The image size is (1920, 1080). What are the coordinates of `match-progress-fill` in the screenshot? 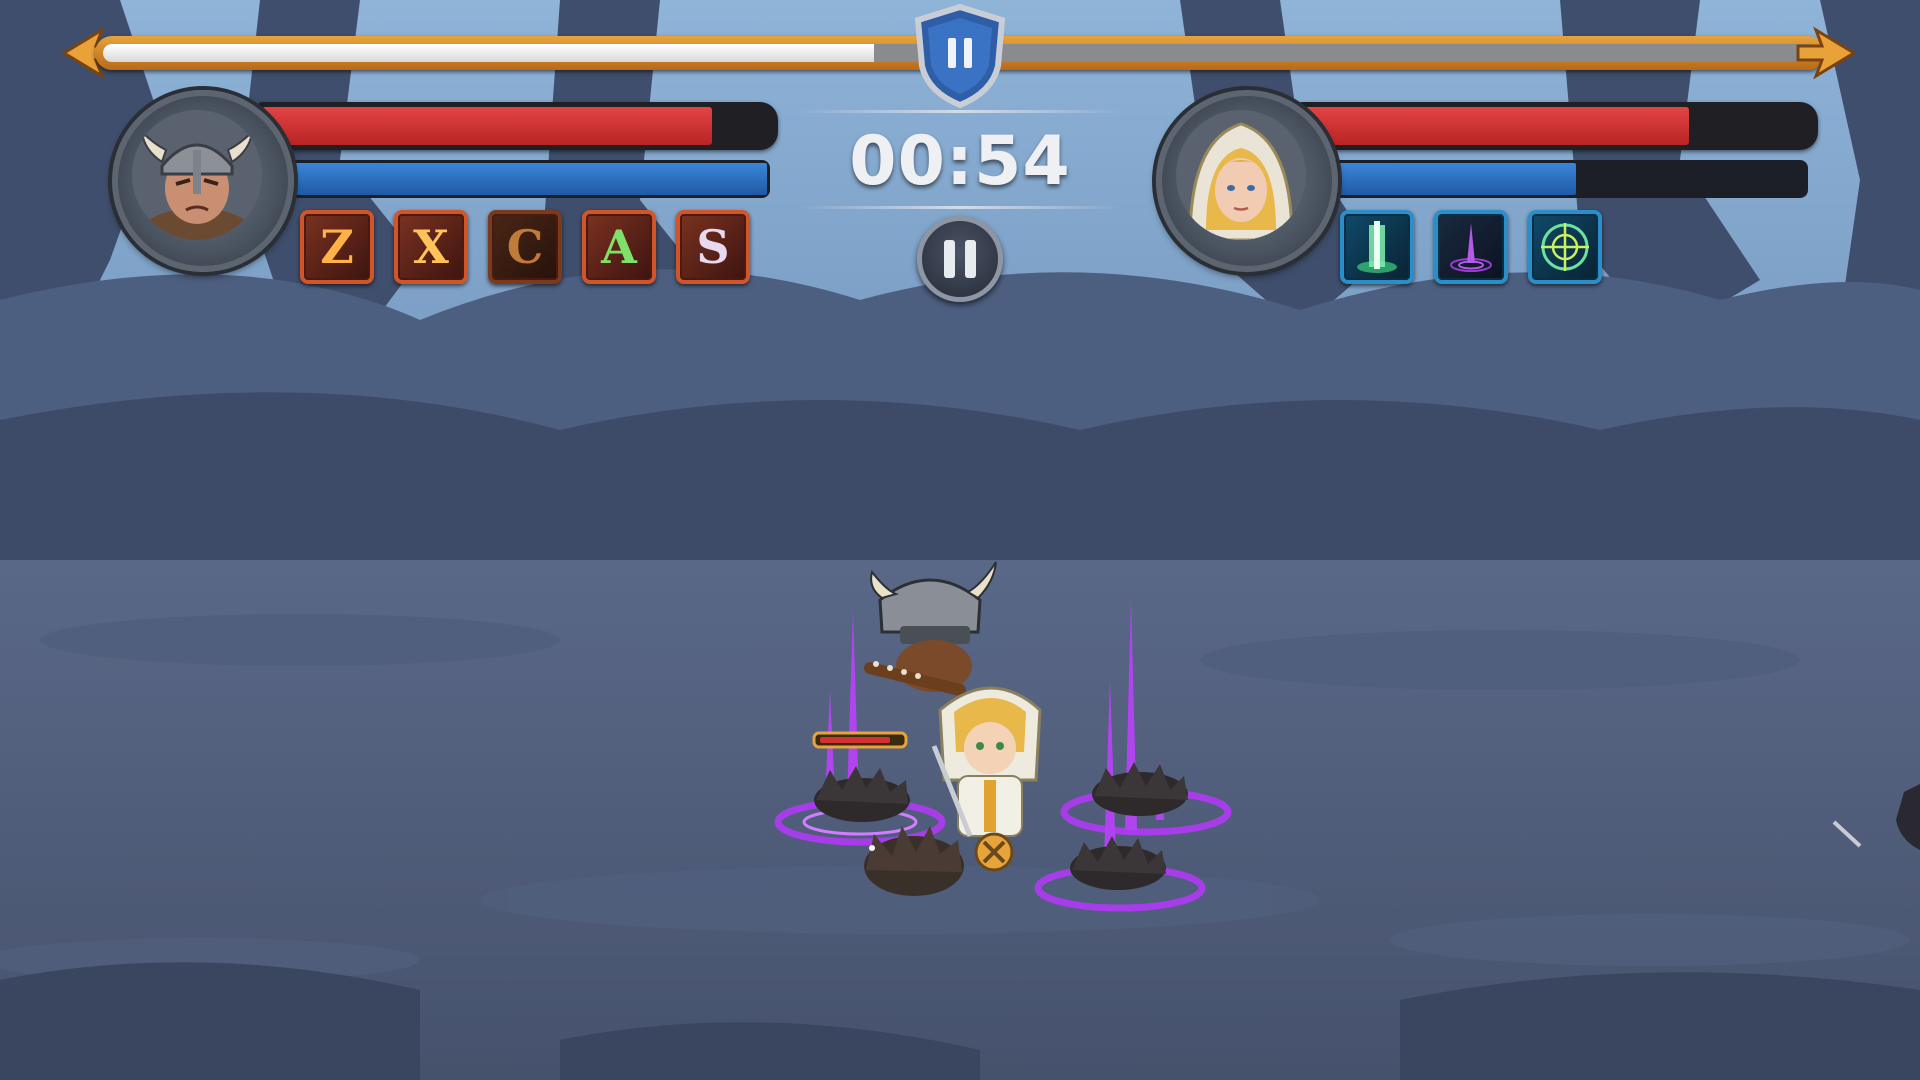 It's located at (489, 53).